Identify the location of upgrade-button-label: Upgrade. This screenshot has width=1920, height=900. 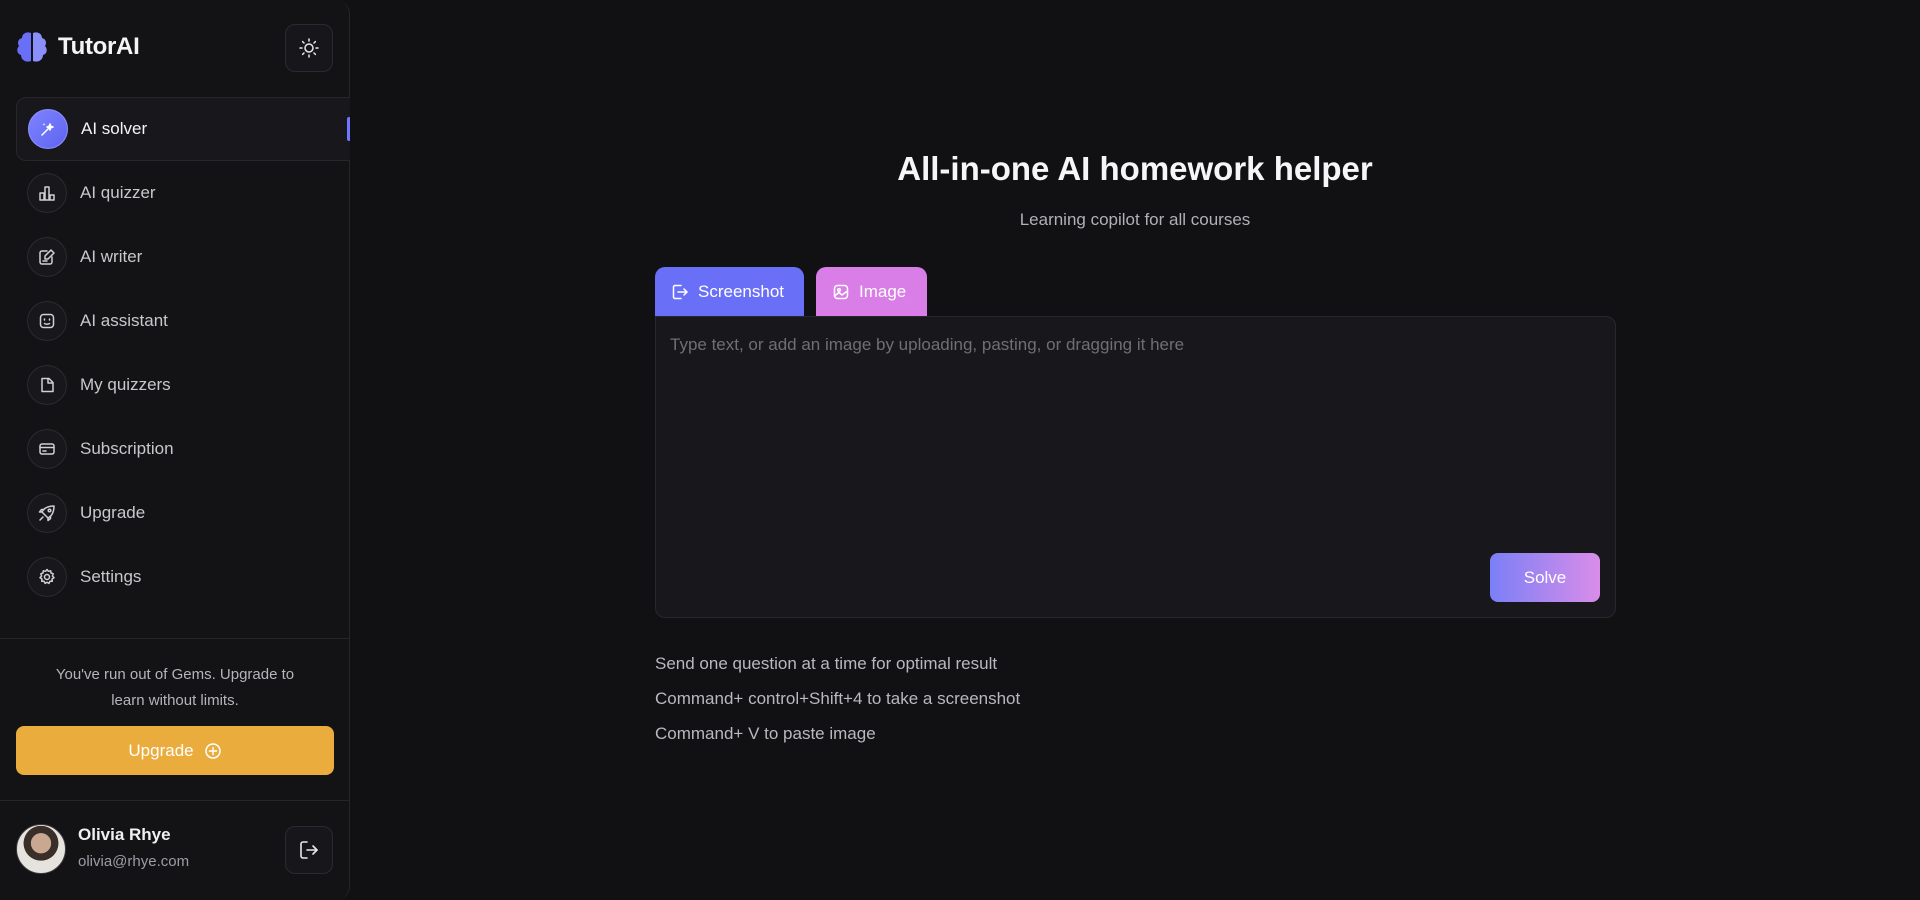
(161, 750).